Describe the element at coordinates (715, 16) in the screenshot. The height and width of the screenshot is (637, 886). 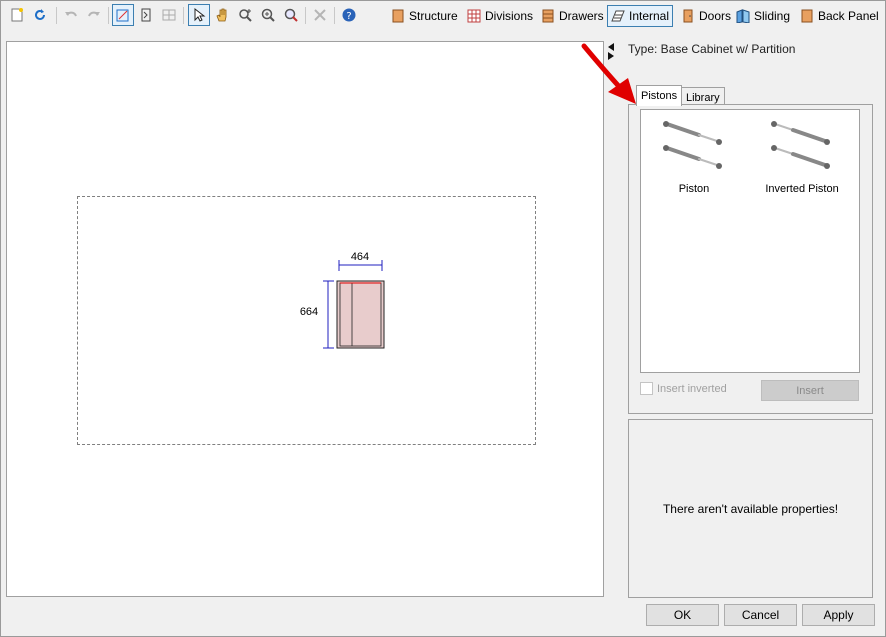
I see `doors-label: Doors` at that location.